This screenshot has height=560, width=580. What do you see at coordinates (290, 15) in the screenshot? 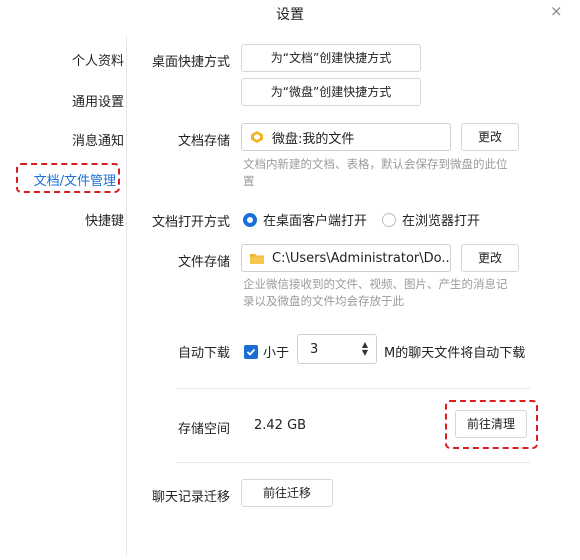
I see `window-title: 设置` at bounding box center [290, 15].